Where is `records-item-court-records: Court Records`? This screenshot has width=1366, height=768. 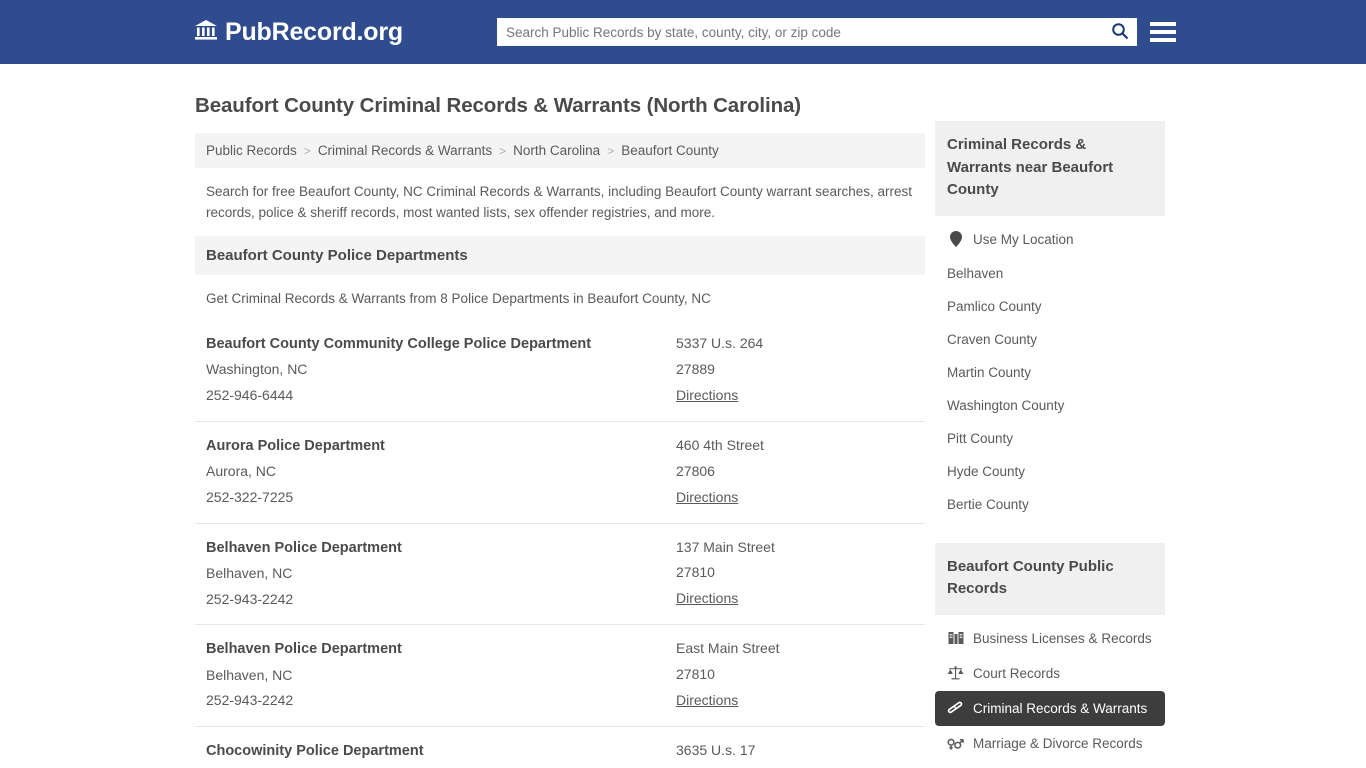 records-item-court-records: Court Records is located at coordinates (1050, 673).